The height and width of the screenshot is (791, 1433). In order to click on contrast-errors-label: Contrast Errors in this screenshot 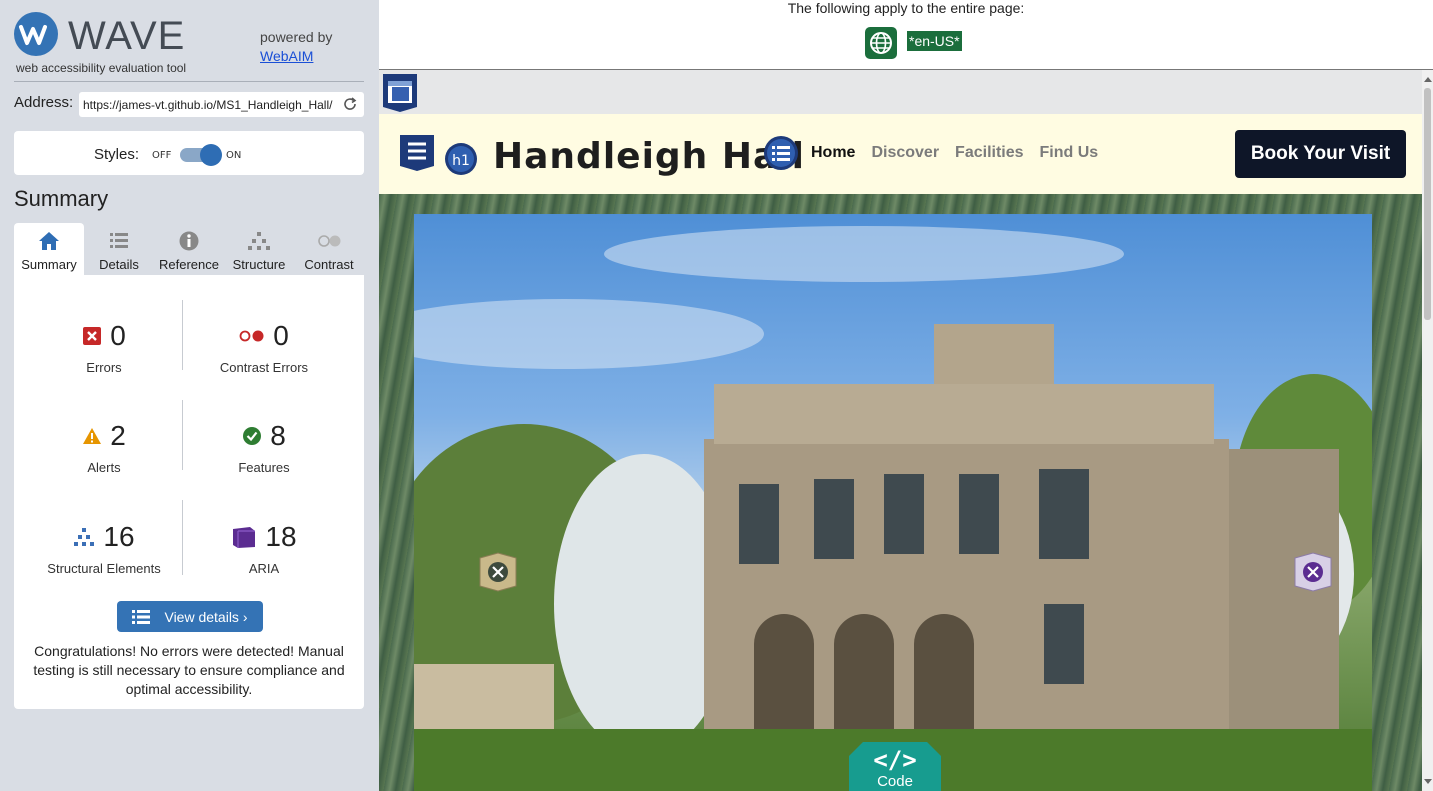, I will do `click(264, 367)`.